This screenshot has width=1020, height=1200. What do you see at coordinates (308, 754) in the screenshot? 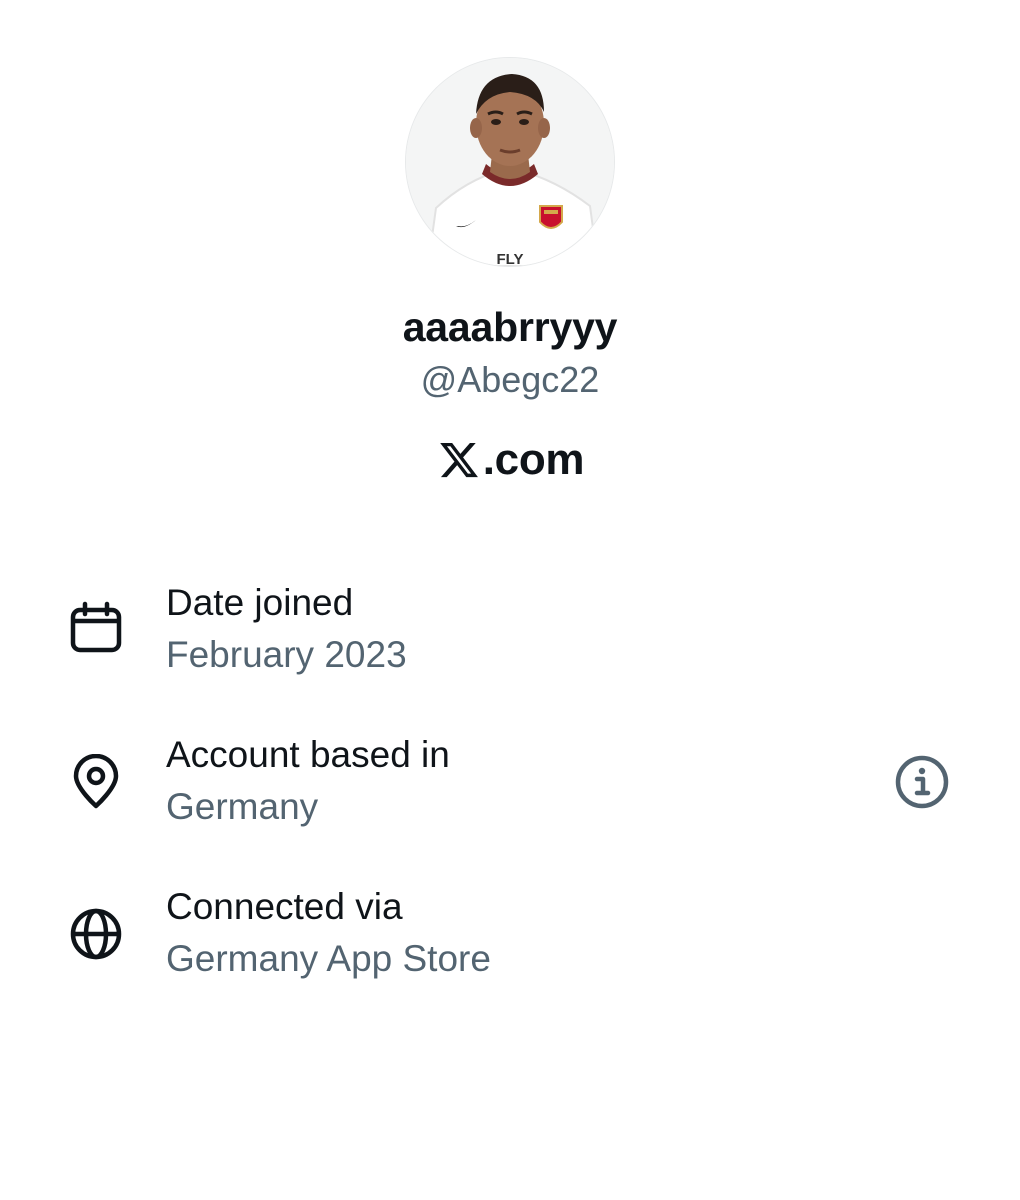
I see `account-location-label: Account based in` at bounding box center [308, 754].